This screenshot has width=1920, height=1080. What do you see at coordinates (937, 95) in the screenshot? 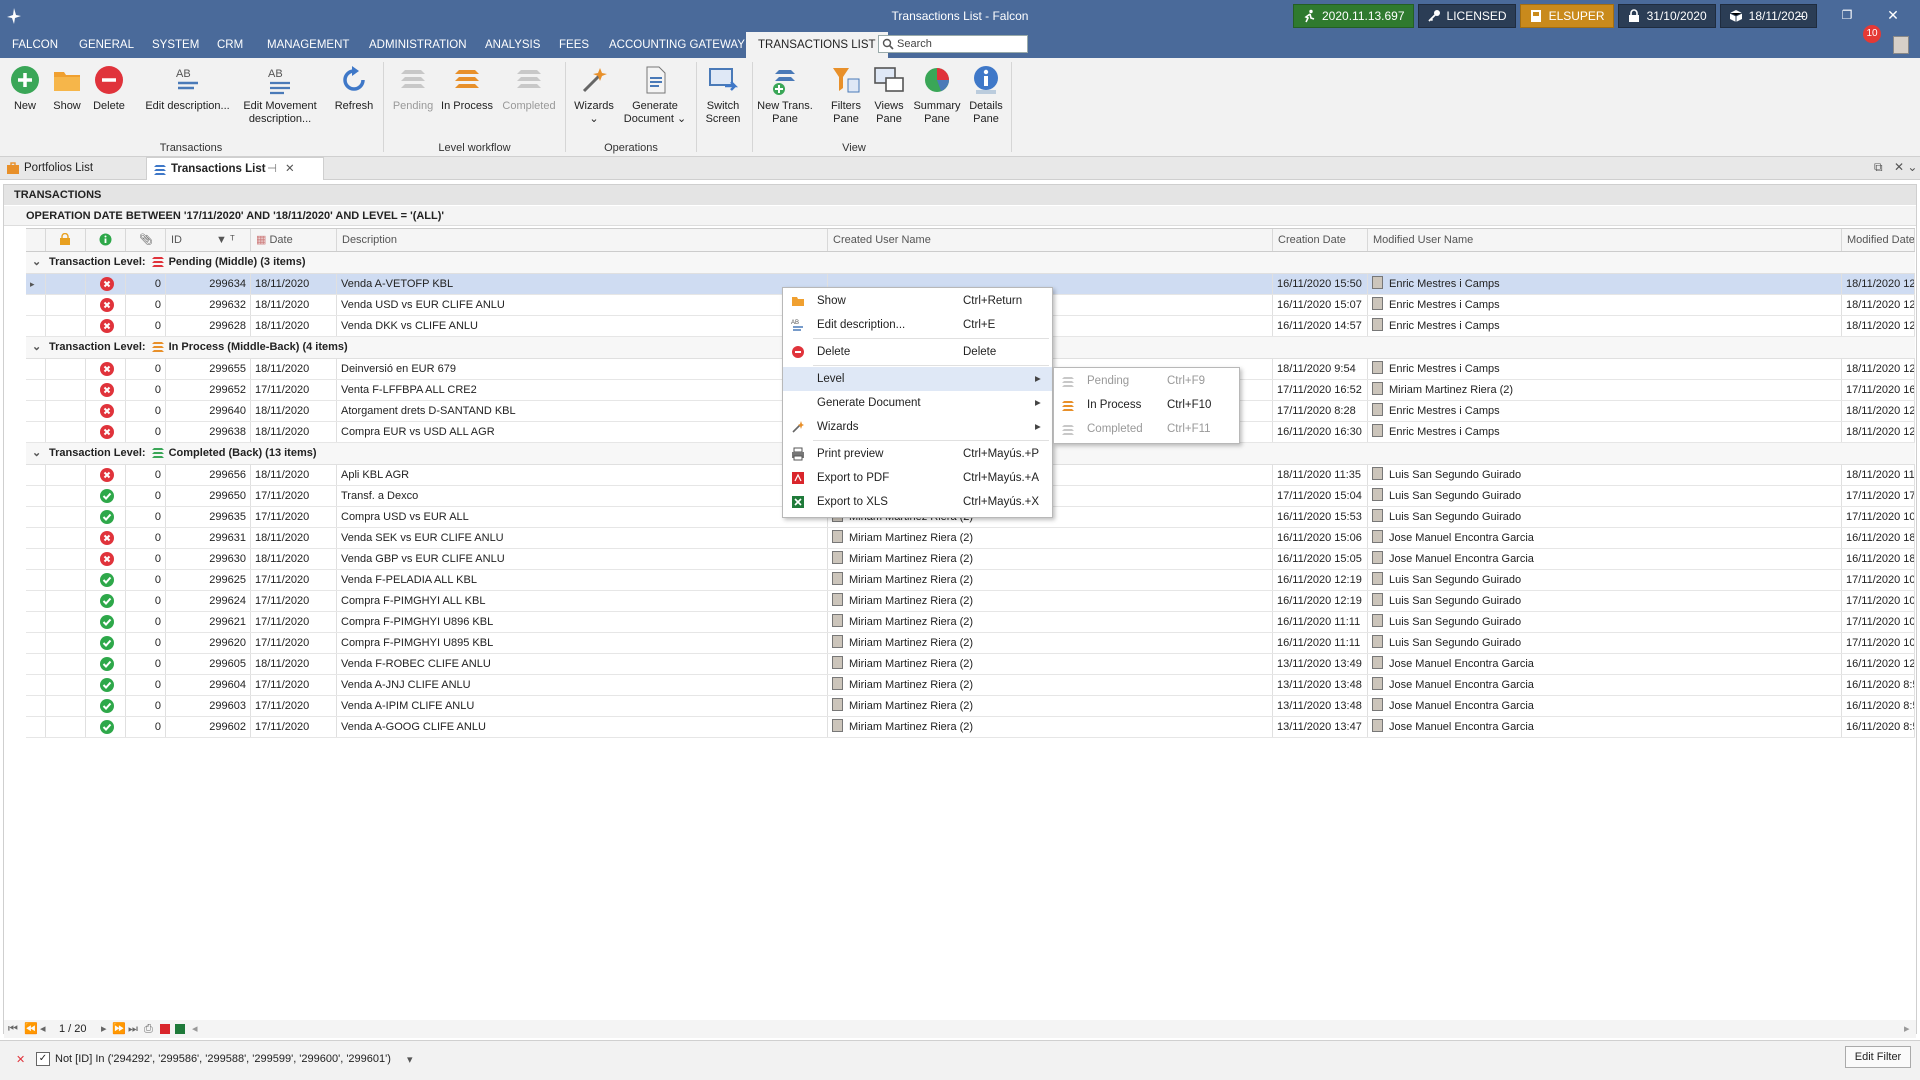
I see `summary-pane-button: Summary Pane` at bounding box center [937, 95].